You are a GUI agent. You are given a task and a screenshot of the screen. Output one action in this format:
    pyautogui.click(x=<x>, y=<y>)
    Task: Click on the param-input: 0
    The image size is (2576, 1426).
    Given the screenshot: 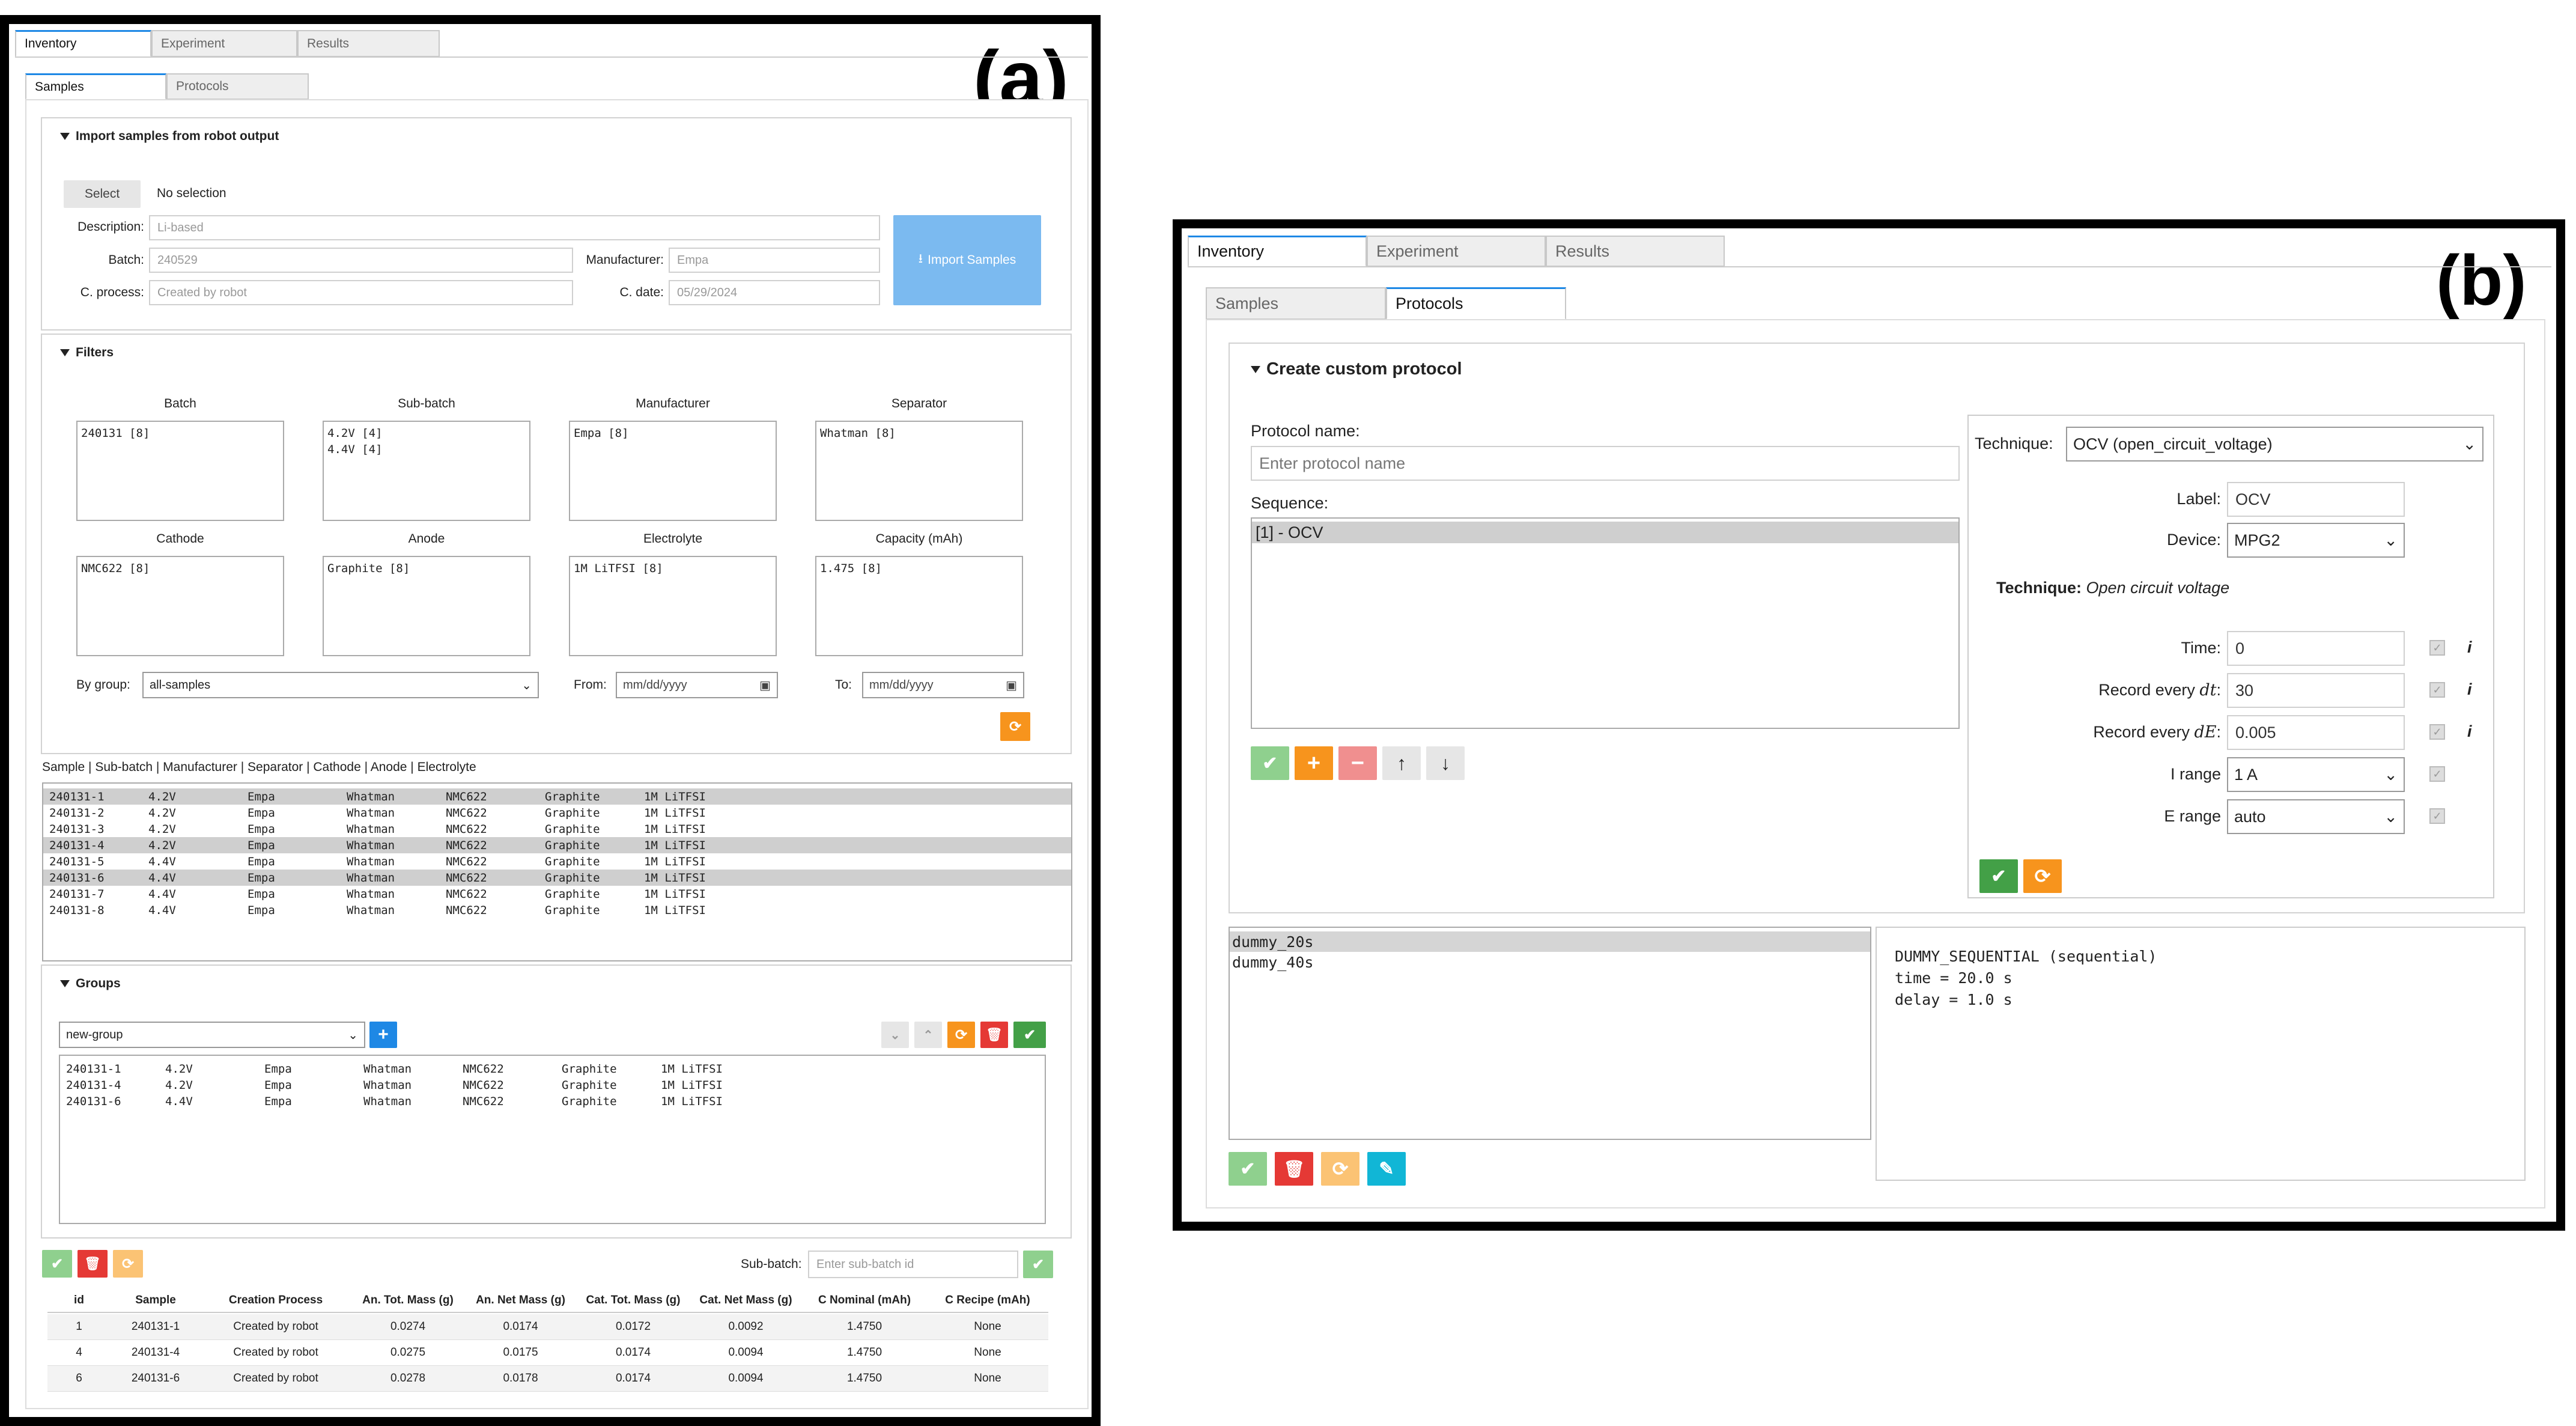 What is the action you would take?
    pyautogui.click(x=2316, y=648)
    